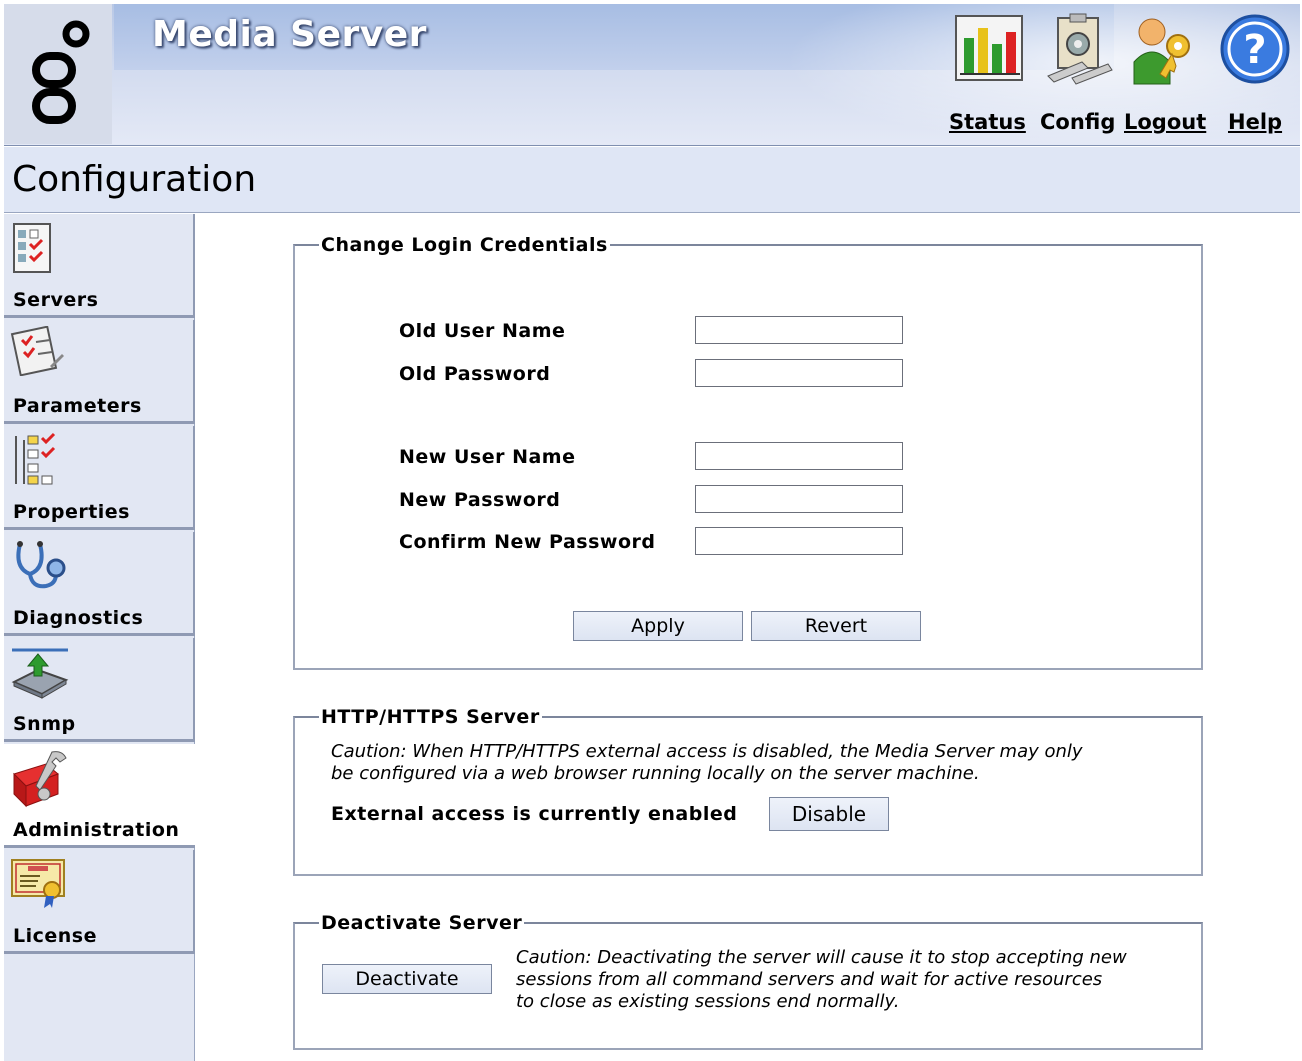 The image size is (1302, 1061). What do you see at coordinates (475, 374) in the screenshot?
I see `old-password-label: Old Password` at bounding box center [475, 374].